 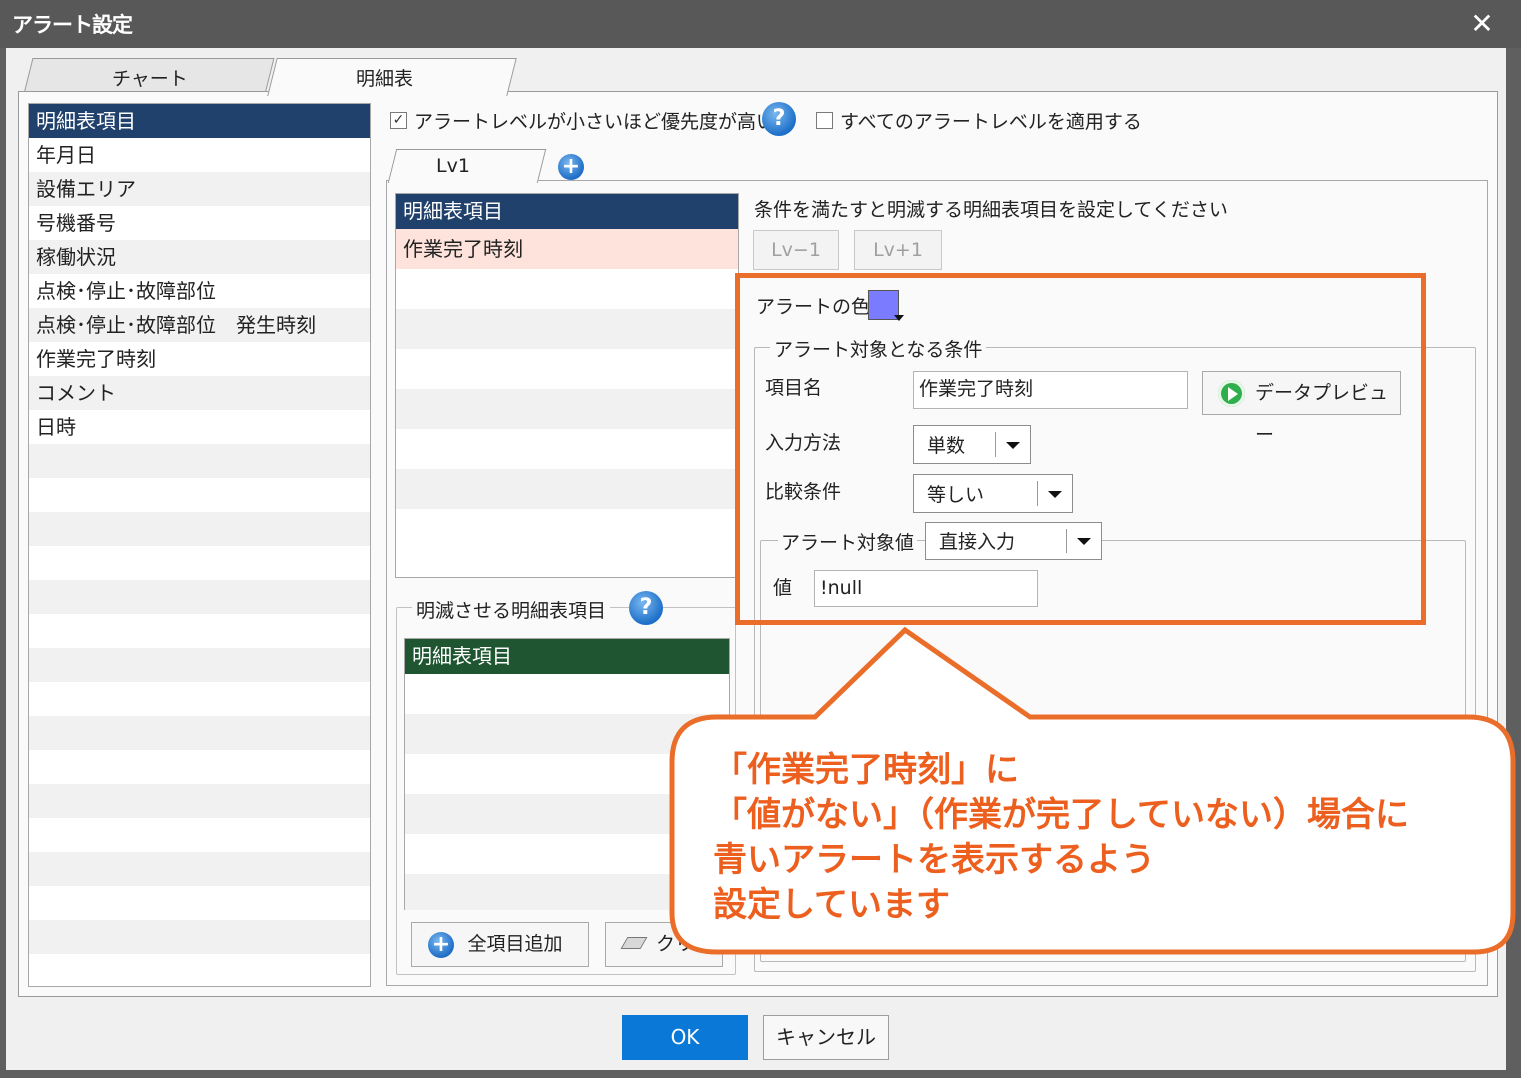 I want to click on callout-line: 「値がない」（作業が完了していない）場合に, so click(x=1061, y=815).